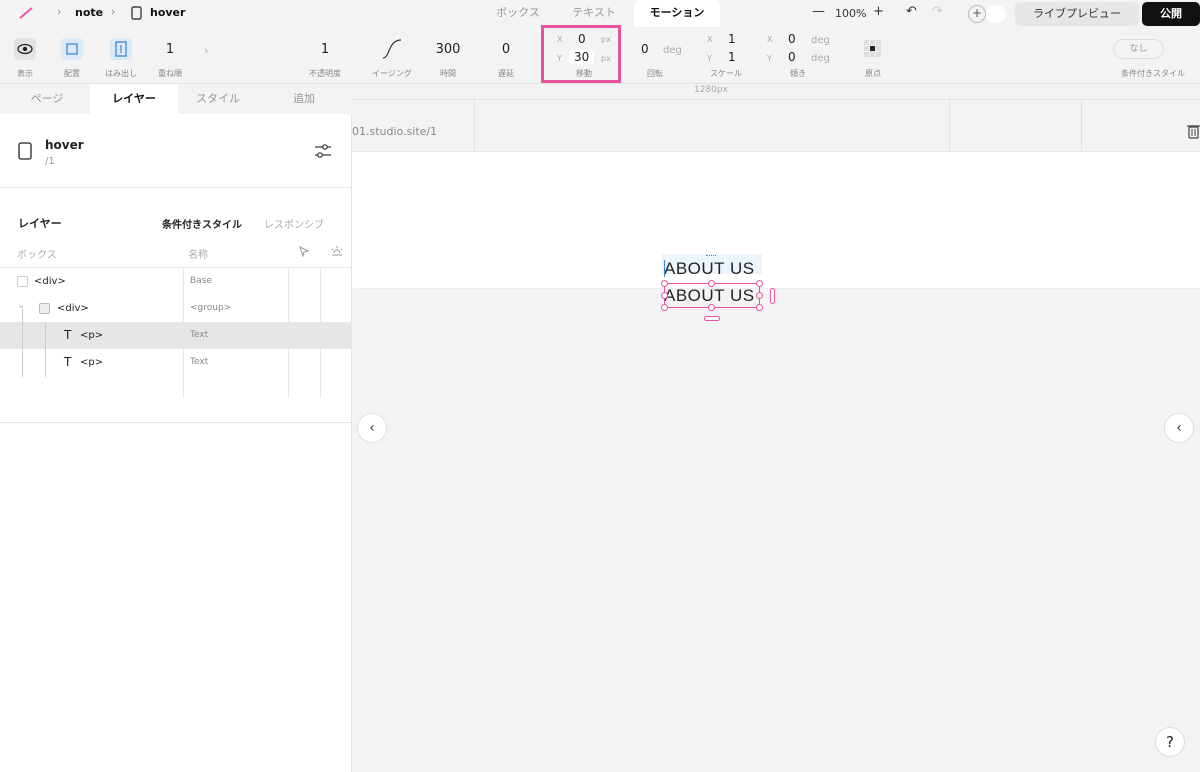  I want to click on help-button: ?, so click(1170, 742).